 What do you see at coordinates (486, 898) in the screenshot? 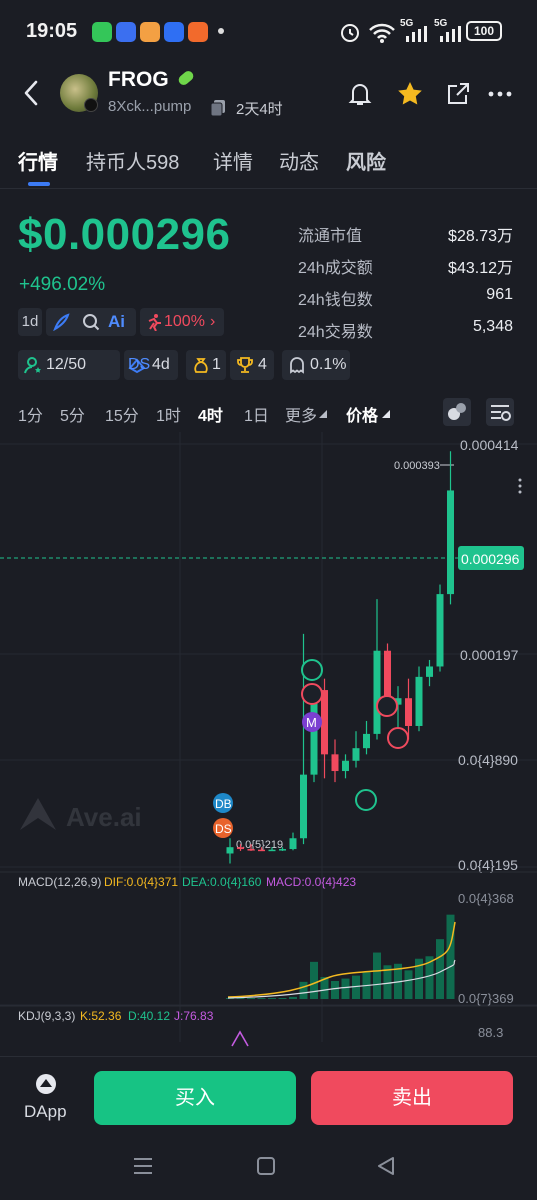
I see `macd-axis-top: 0.0{4}368` at bounding box center [486, 898].